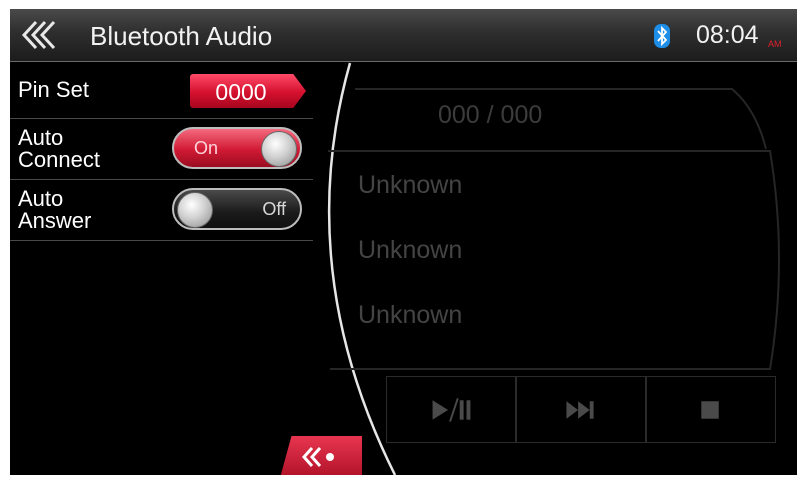  What do you see at coordinates (53, 89) in the screenshot?
I see `pin-set-label: Pin Set` at bounding box center [53, 89].